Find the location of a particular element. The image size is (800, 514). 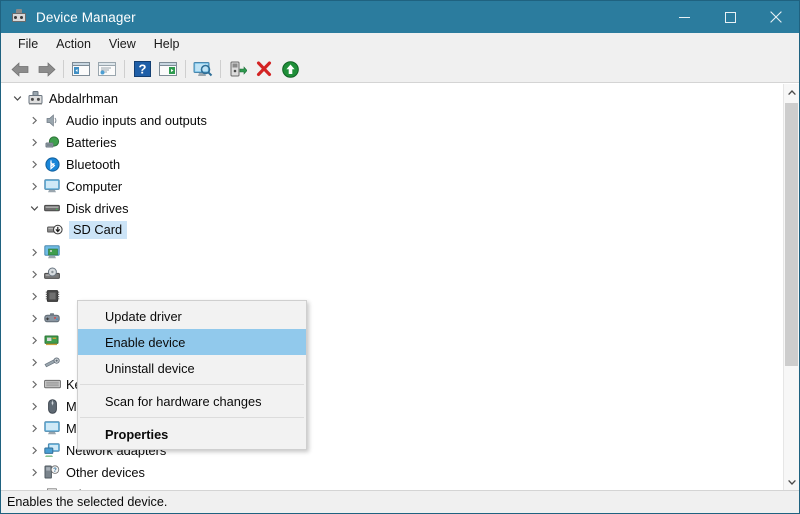

back-button is located at coordinates (20, 69).